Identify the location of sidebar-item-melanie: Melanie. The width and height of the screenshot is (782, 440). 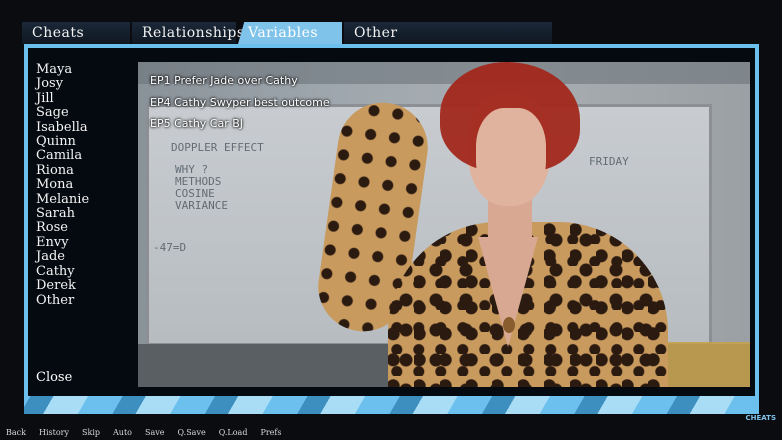
(83, 199).